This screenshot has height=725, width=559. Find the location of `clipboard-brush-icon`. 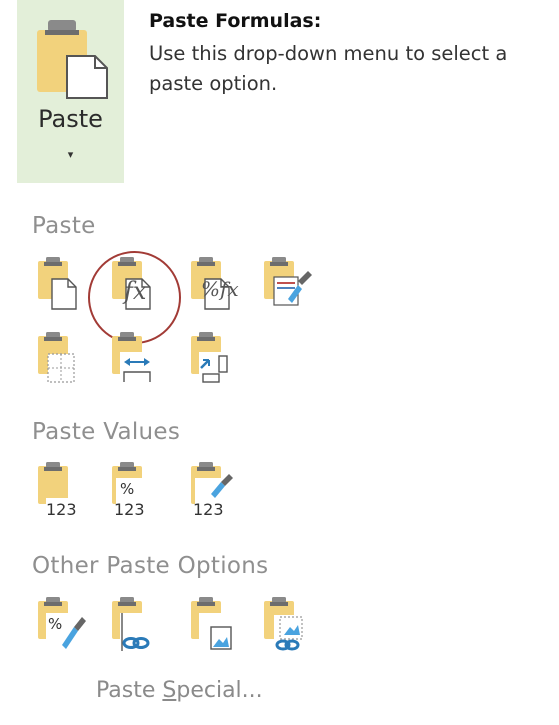

clipboard-brush-icon is located at coordinates (288, 281).